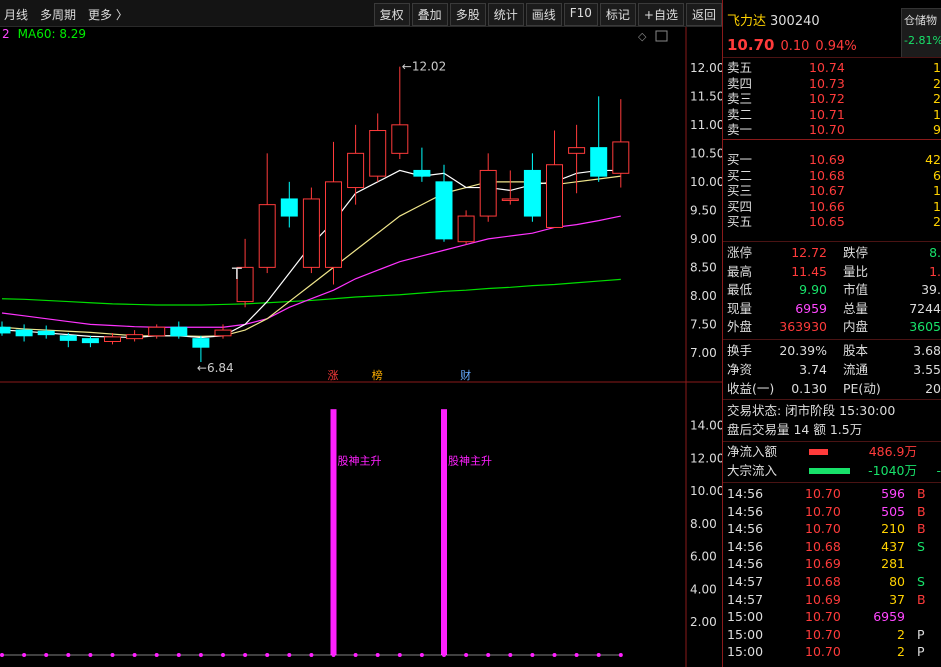  I want to click on bid-label: 买三, so click(740, 191).